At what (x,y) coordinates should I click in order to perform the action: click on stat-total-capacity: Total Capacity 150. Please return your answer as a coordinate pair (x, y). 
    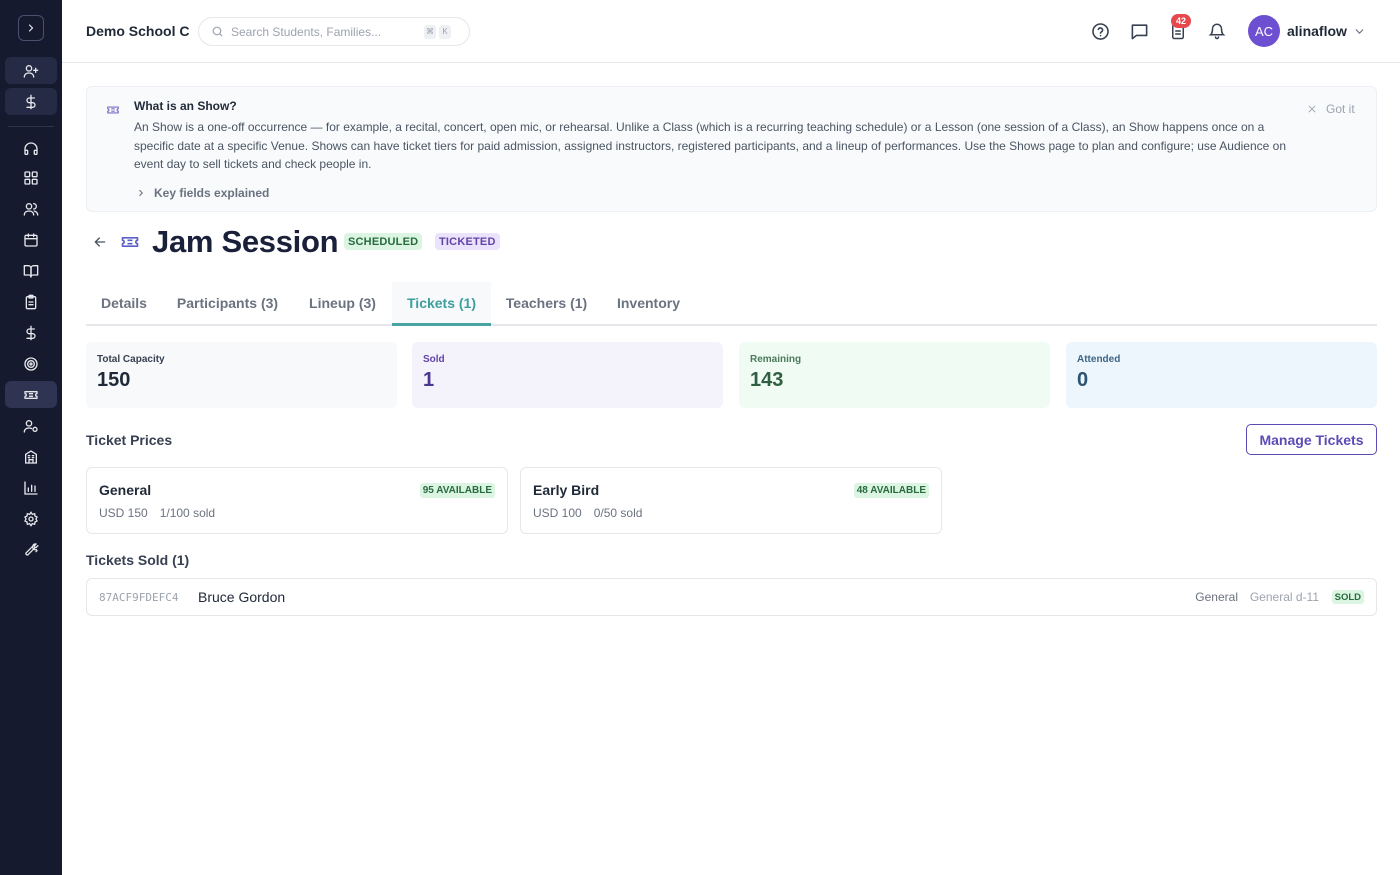
    Looking at the image, I should click on (241, 375).